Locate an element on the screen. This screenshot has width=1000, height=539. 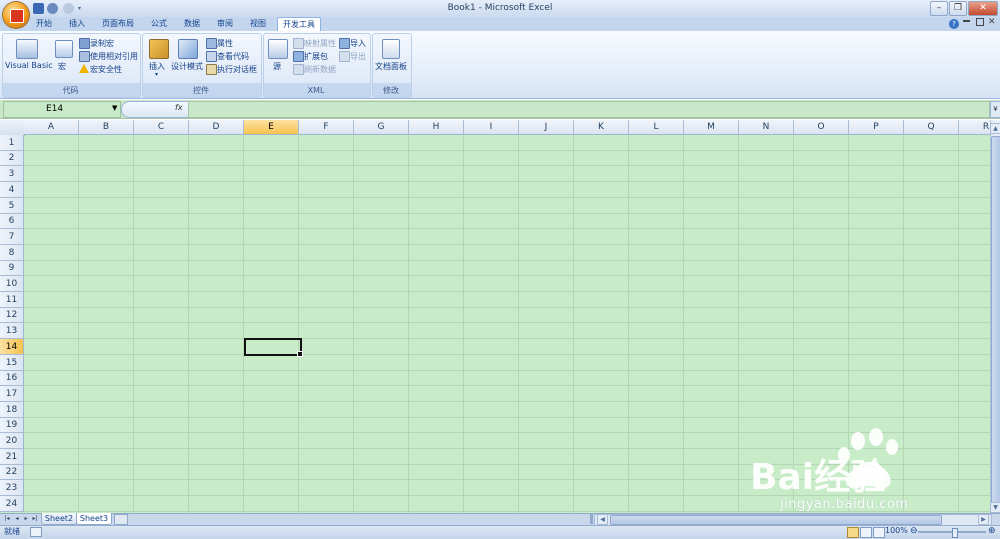
insert-sheet-icon is located at coordinates (121, 519).